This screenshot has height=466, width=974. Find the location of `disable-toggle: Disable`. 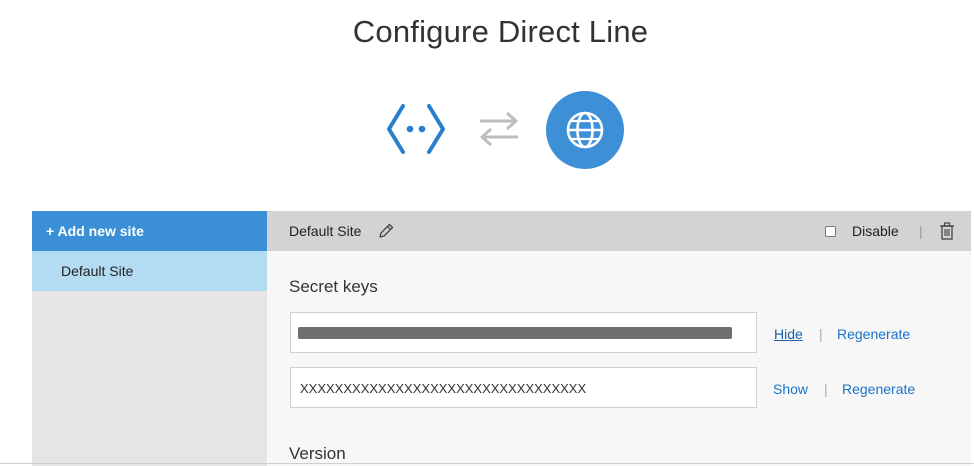

disable-toggle: Disable is located at coordinates (862, 231).